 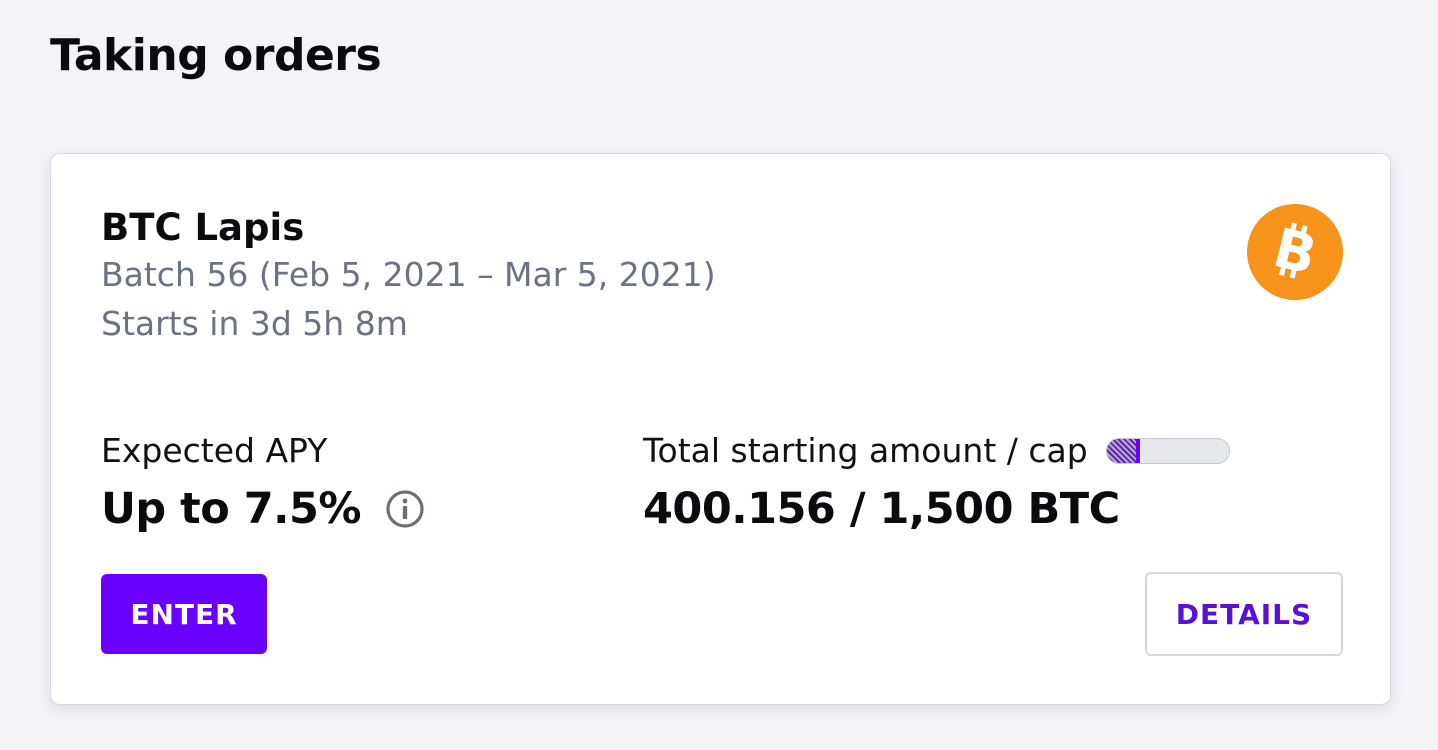 What do you see at coordinates (1244, 614) in the screenshot?
I see `details-button: DETAILS` at bounding box center [1244, 614].